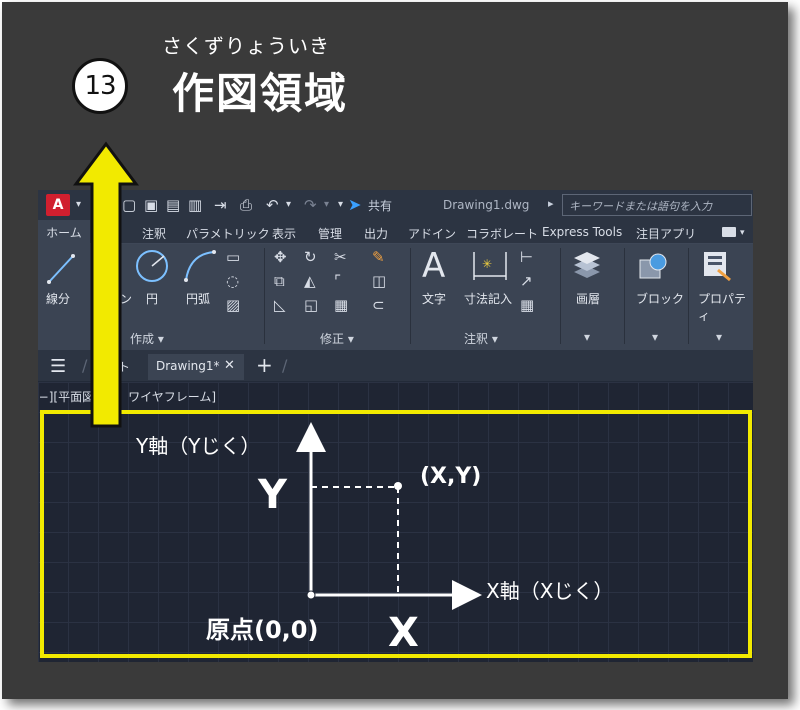  I want to click on y-axis-label: Y軸（Yじく）, so click(198, 446).